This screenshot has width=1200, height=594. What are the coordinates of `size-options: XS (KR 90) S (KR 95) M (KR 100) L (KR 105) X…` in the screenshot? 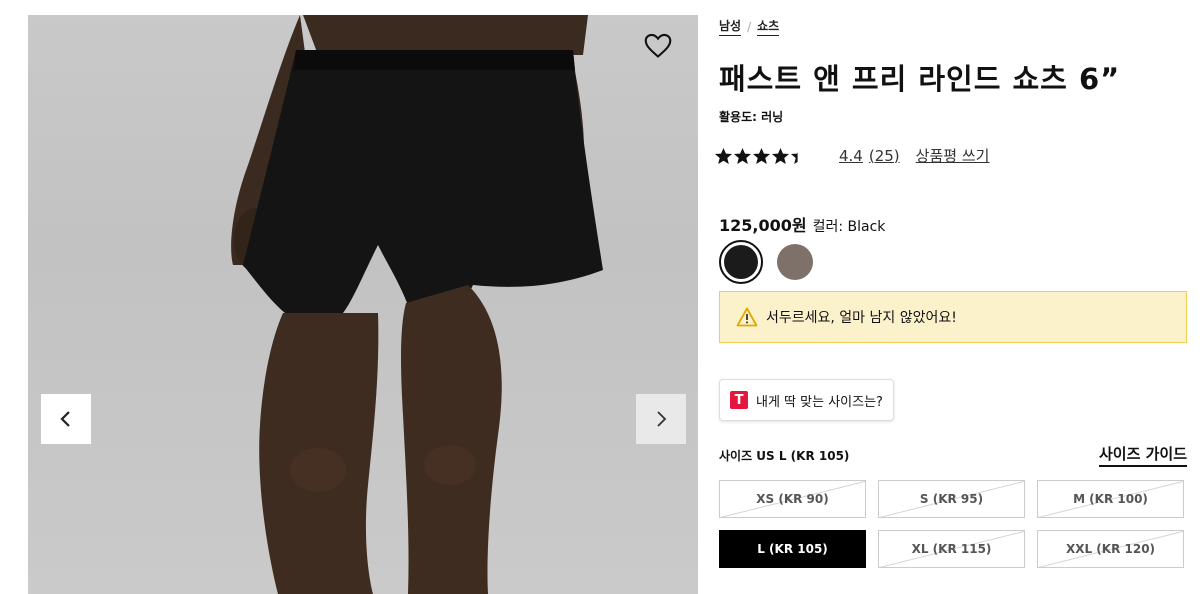 It's located at (951, 524).